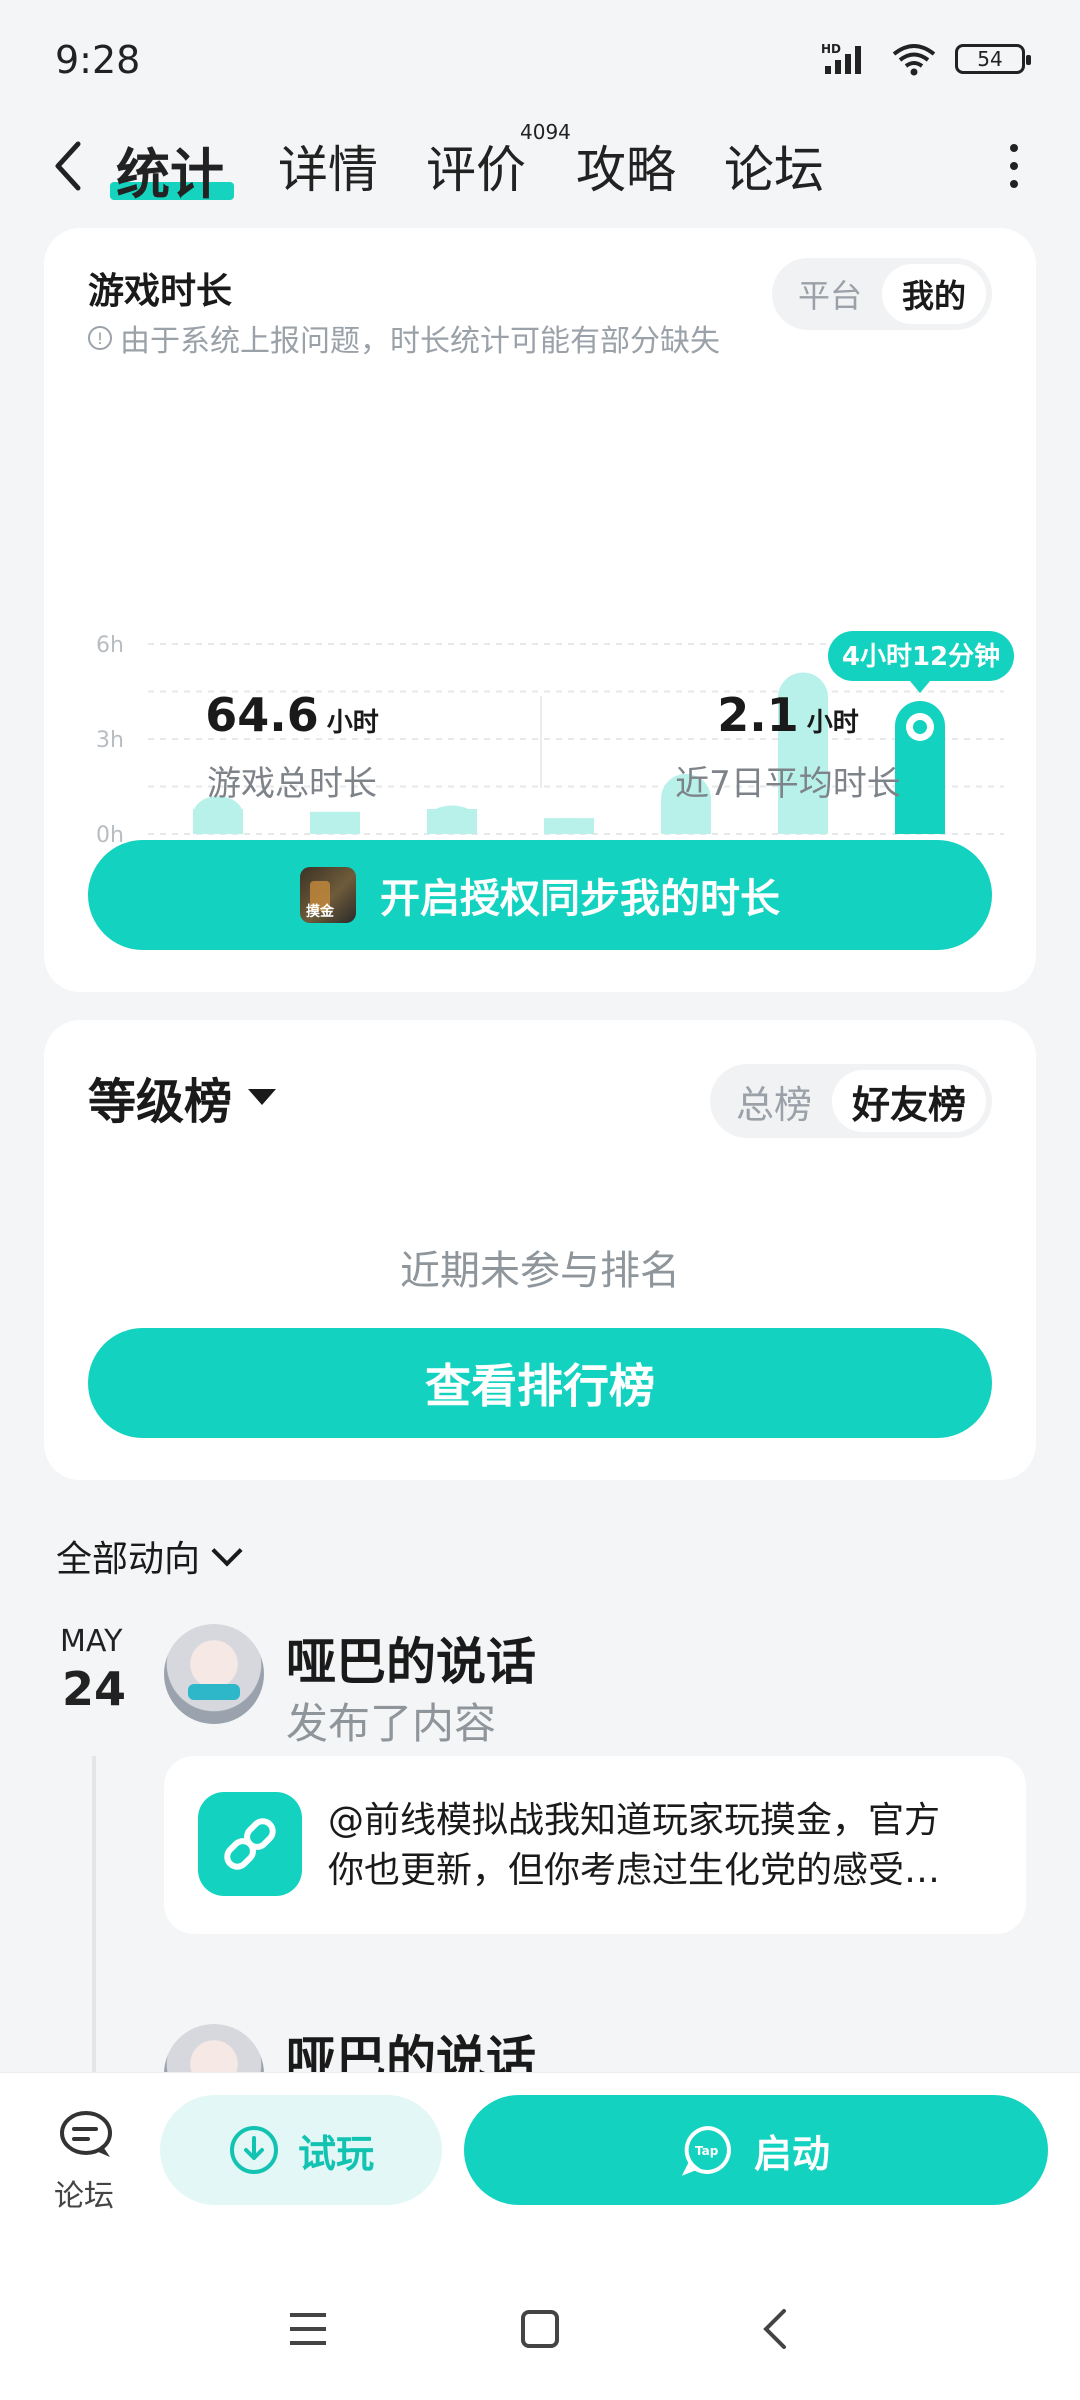  I want to click on timeline-line, so click(94, 1916).